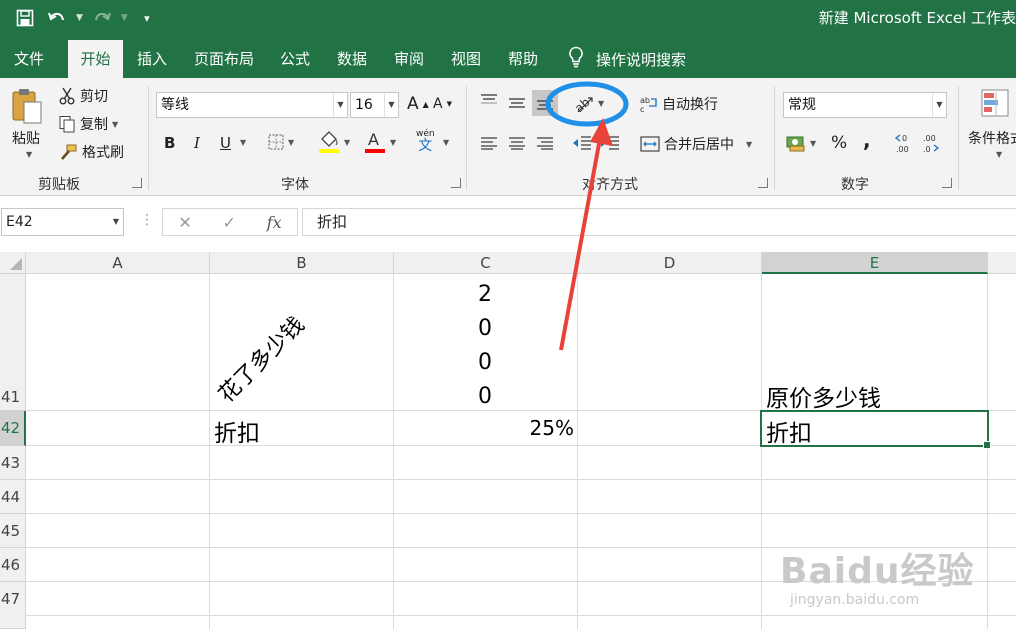  What do you see at coordinates (237, 431) in the screenshot?
I see `cell-b42: 折扣` at bounding box center [237, 431].